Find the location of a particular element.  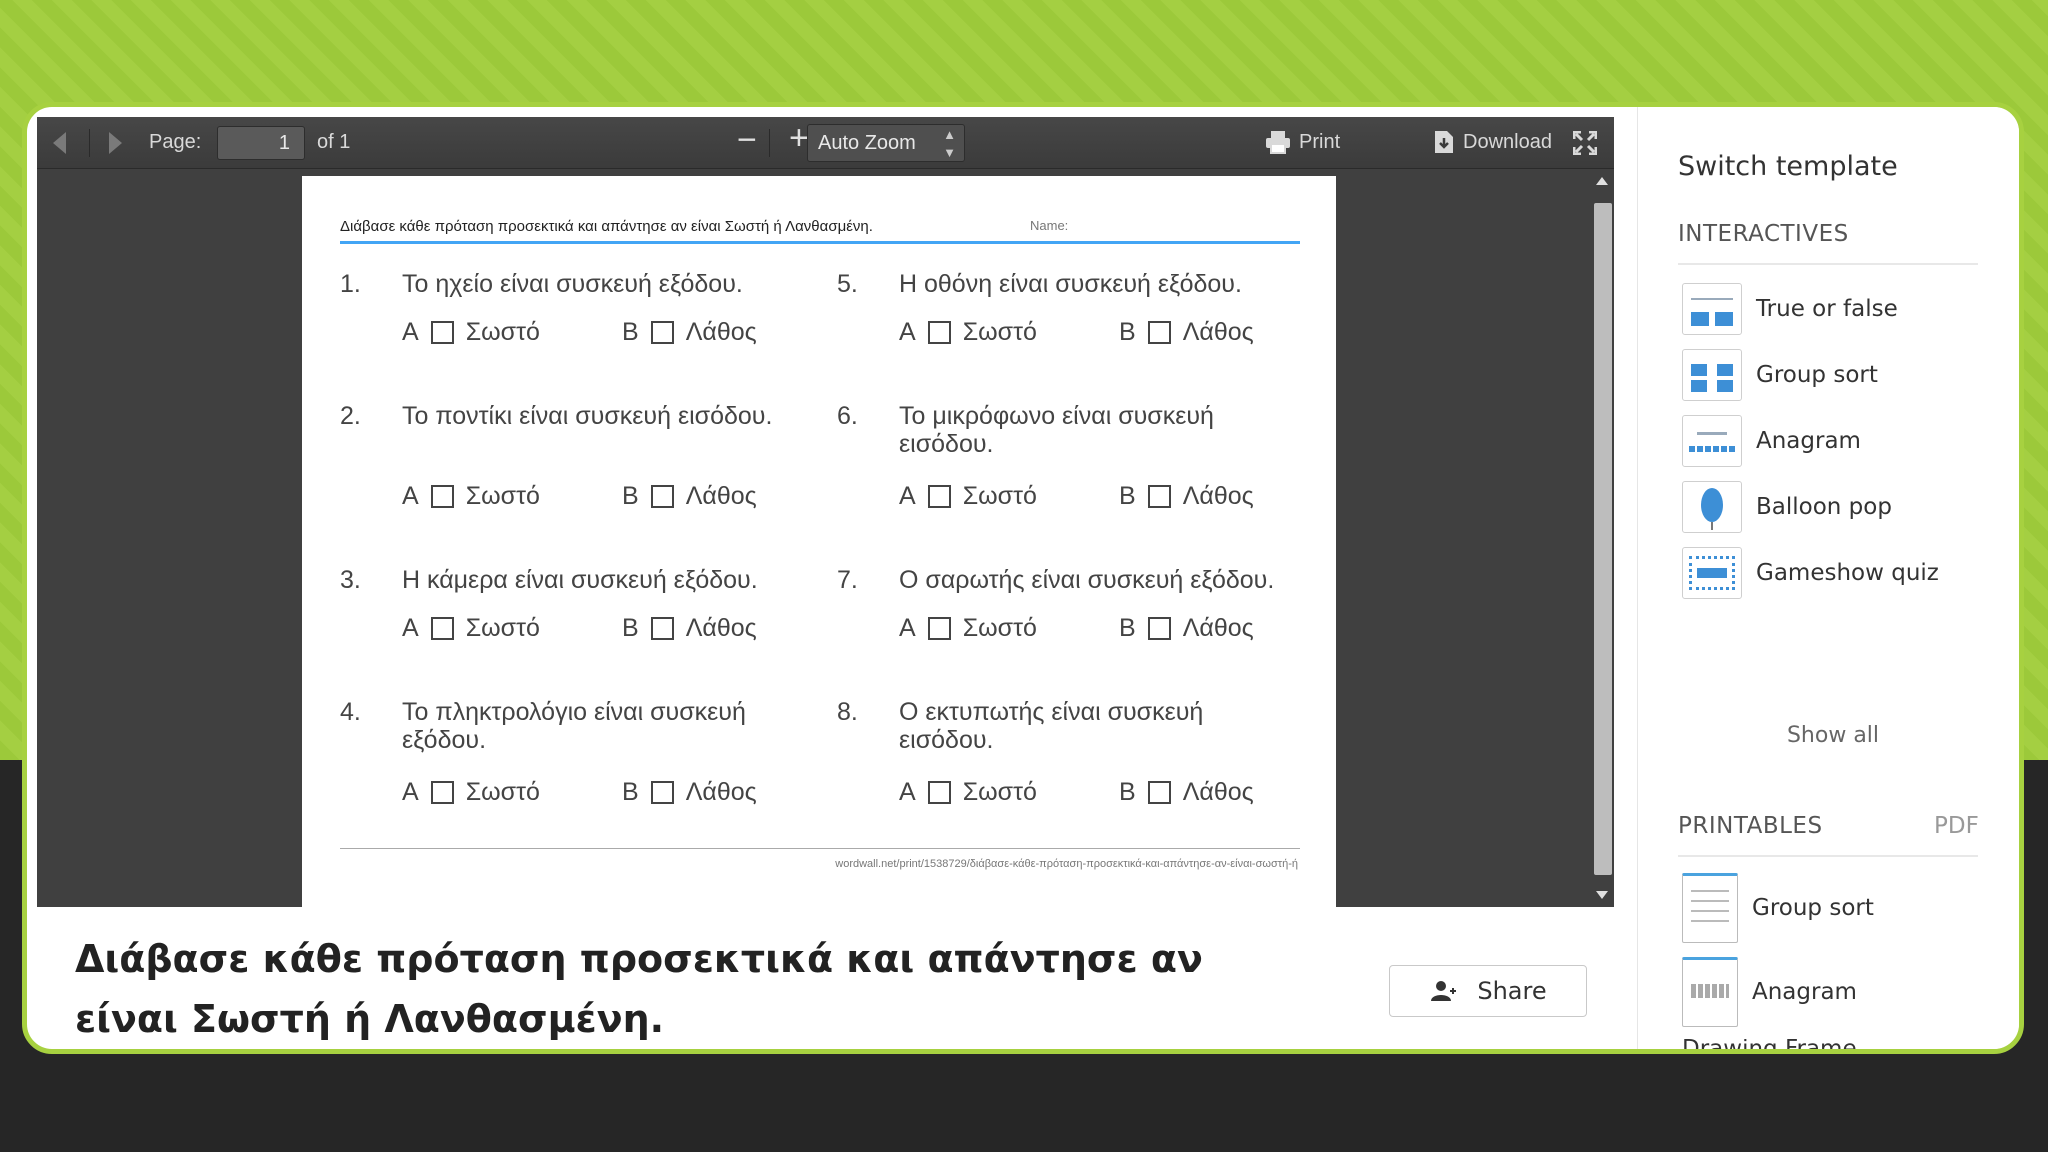

zoom-select: Auto Zoom ▲ ▼ is located at coordinates (886, 143).